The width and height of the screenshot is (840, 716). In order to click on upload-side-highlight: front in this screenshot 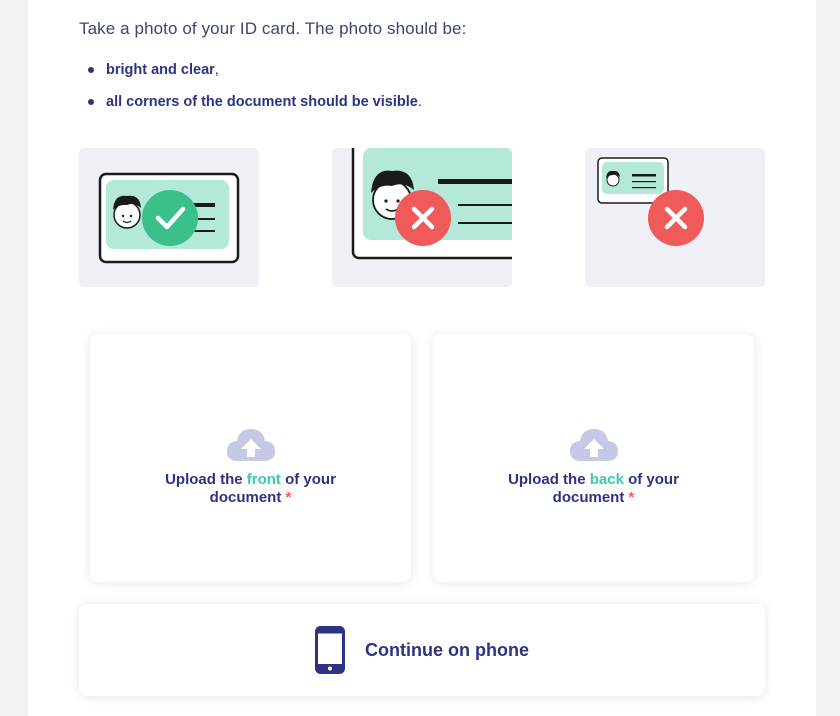, I will do `click(263, 479)`.